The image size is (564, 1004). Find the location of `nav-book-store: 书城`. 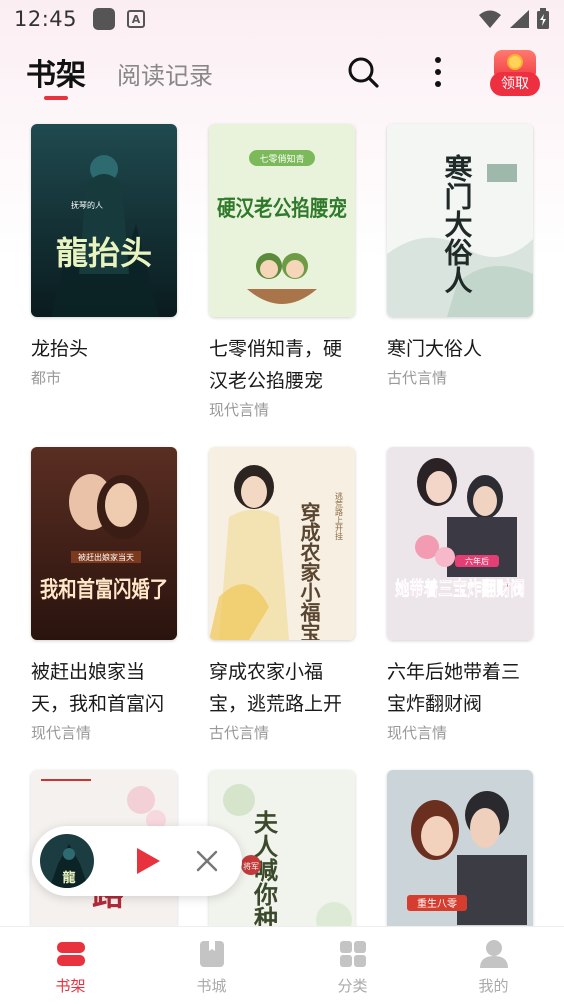

nav-book-store: 书城 is located at coordinates (211, 965).